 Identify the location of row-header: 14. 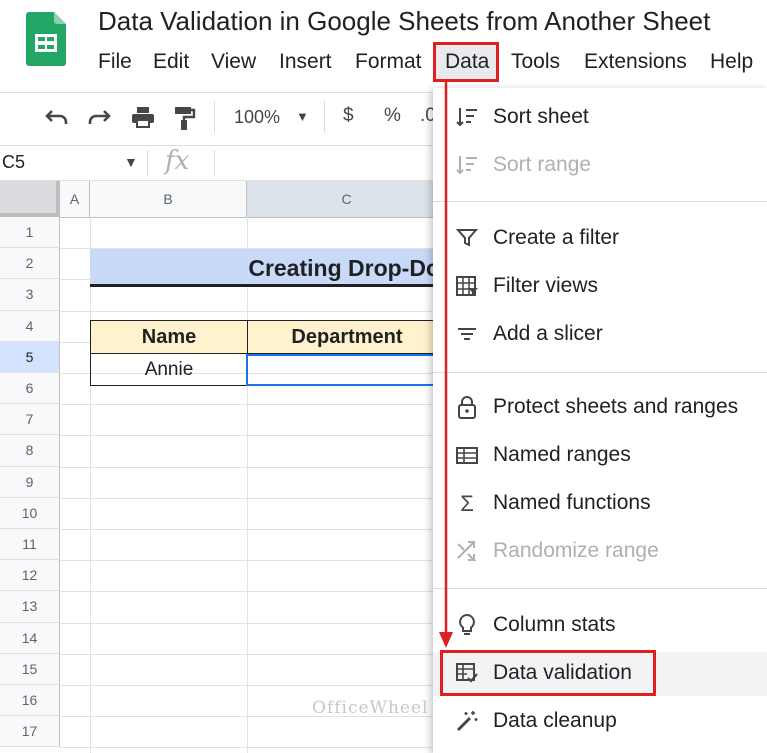
(30, 638).